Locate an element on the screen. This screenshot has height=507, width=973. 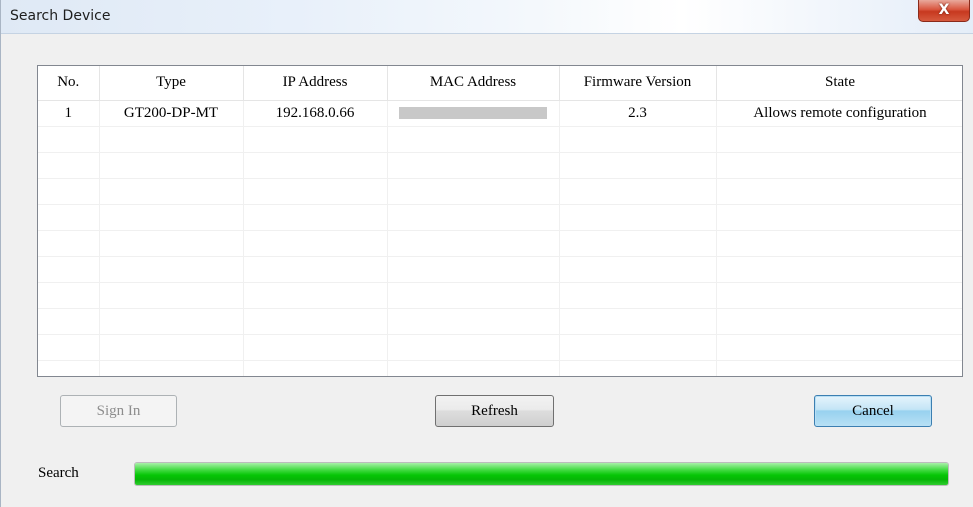
cancel-button: Cancel is located at coordinates (873, 411).